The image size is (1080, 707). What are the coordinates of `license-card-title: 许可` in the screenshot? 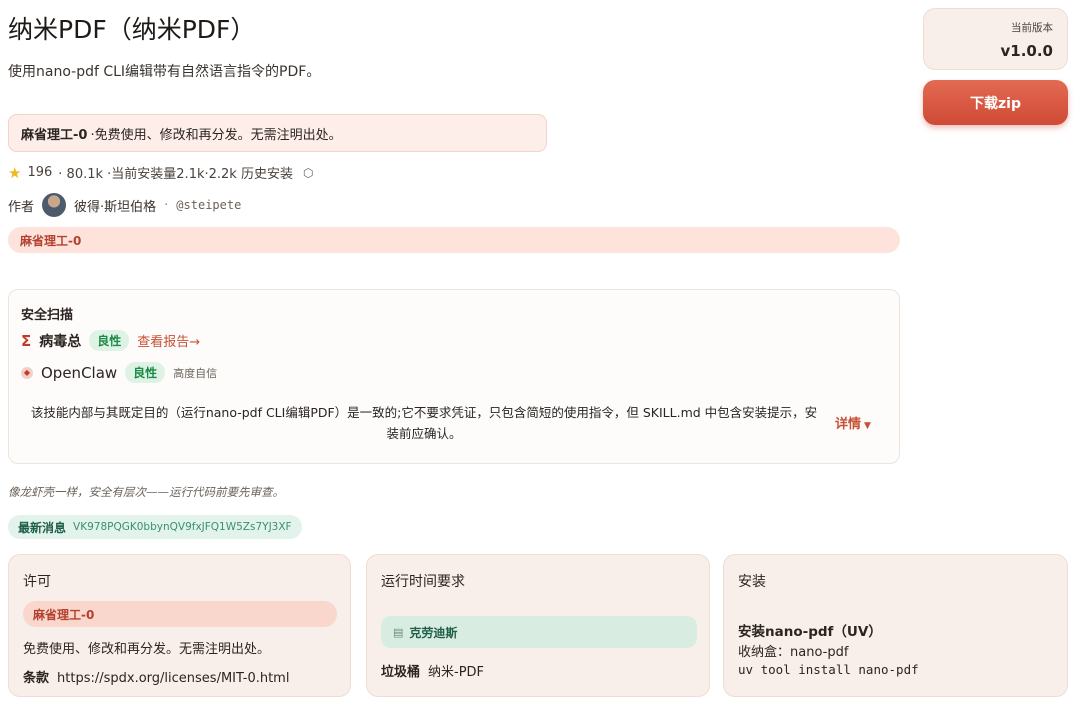 It's located at (37, 582).